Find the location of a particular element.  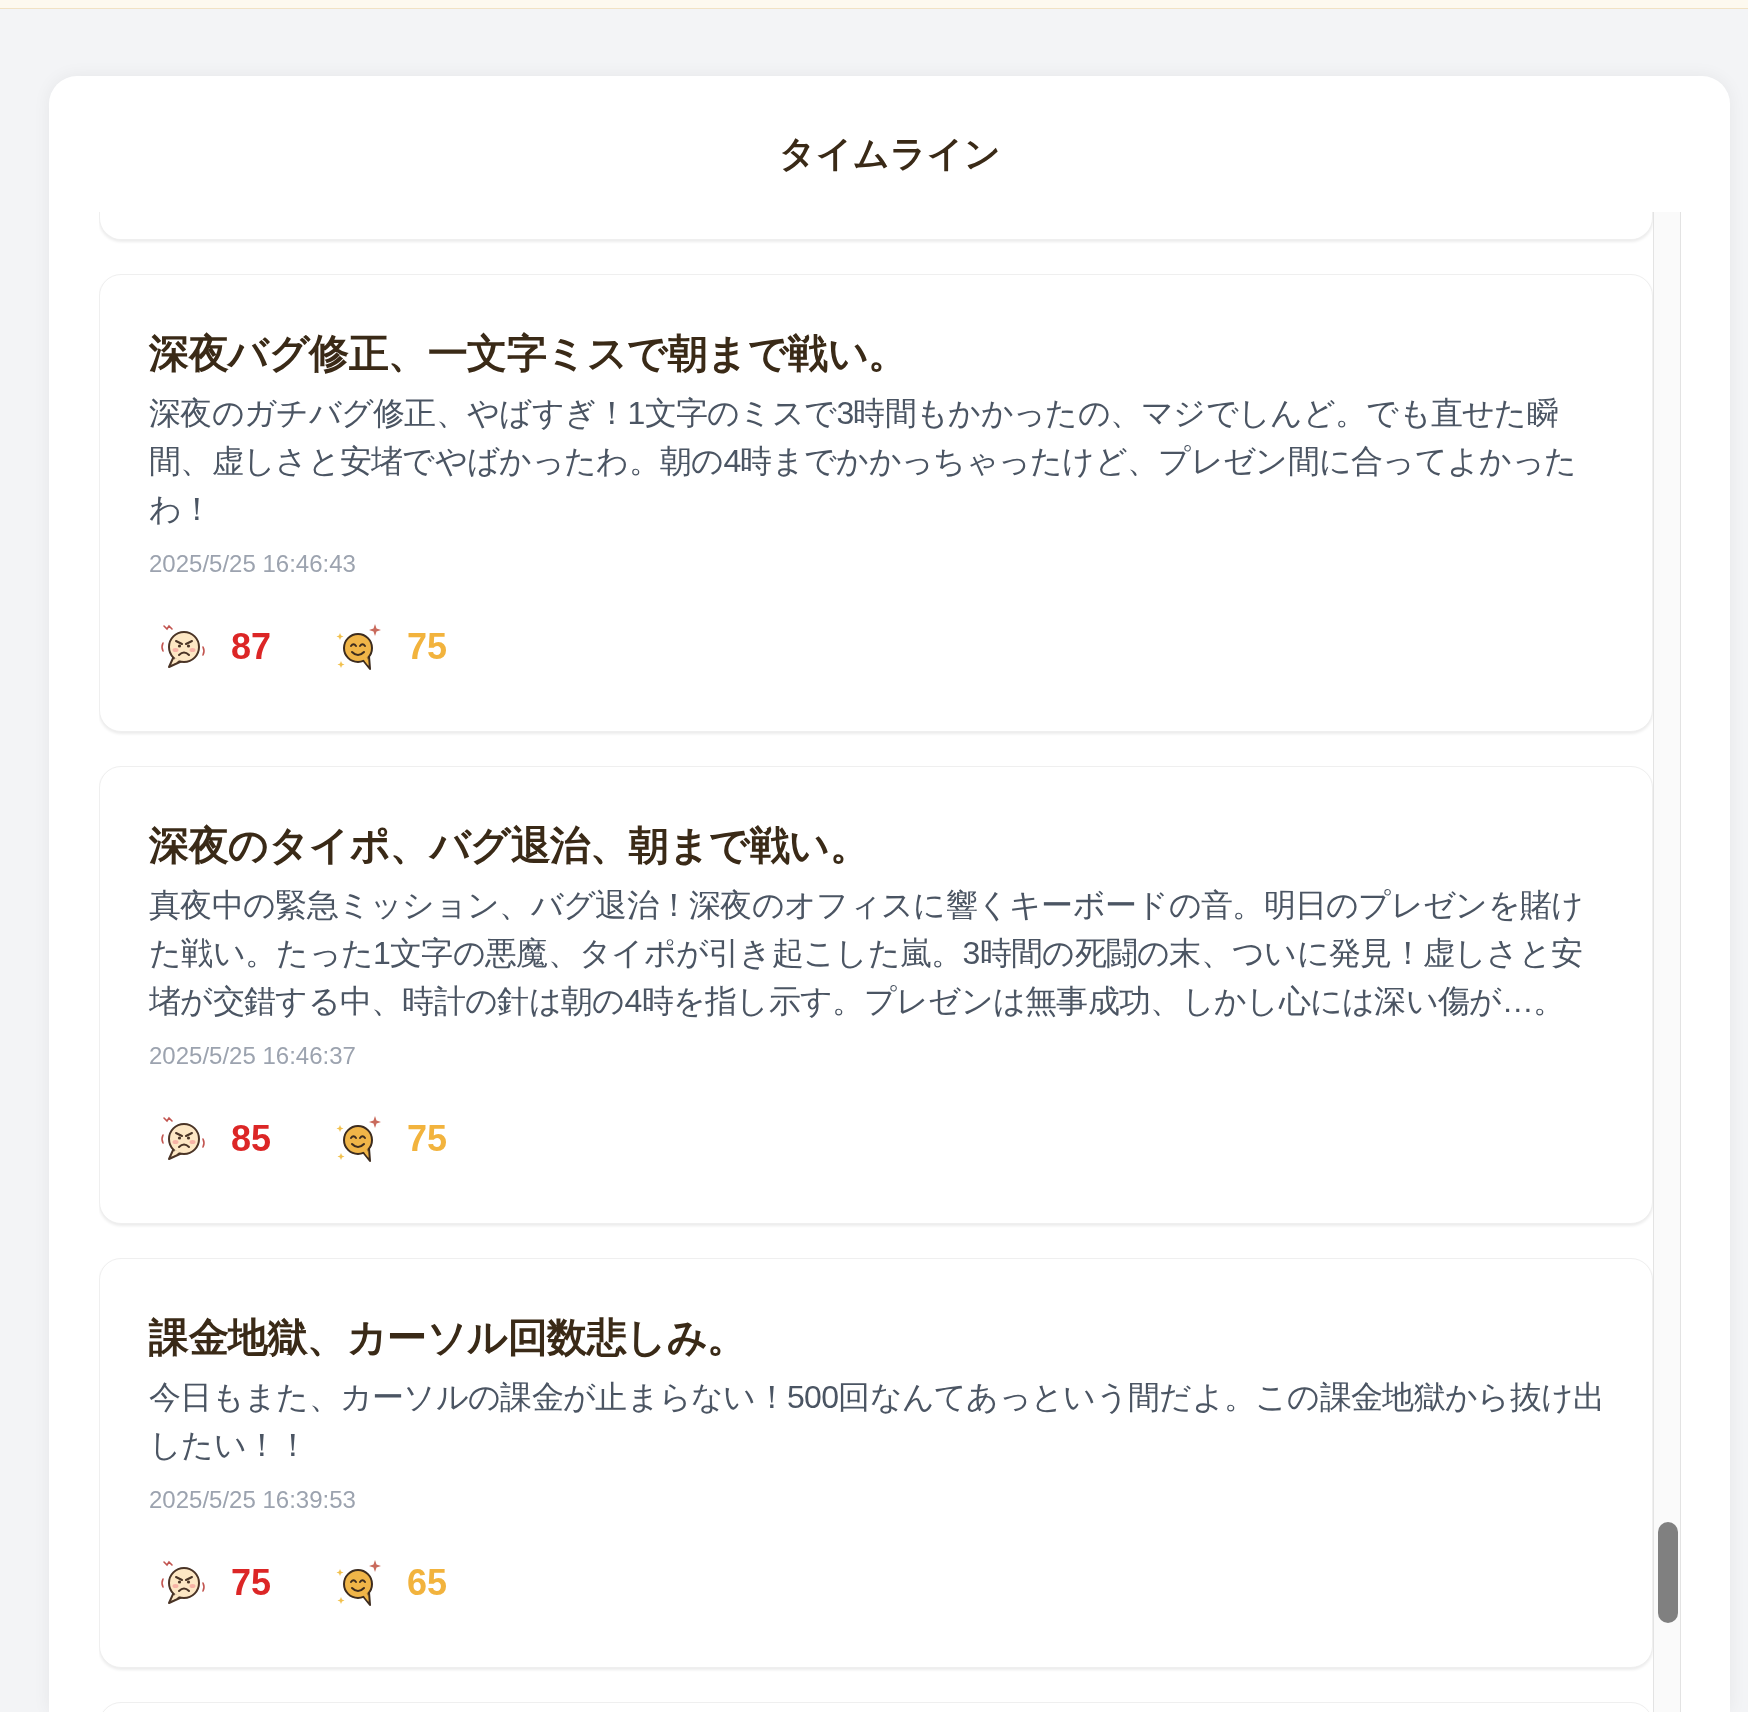

page-title: タイムライン is located at coordinates (890, 154).